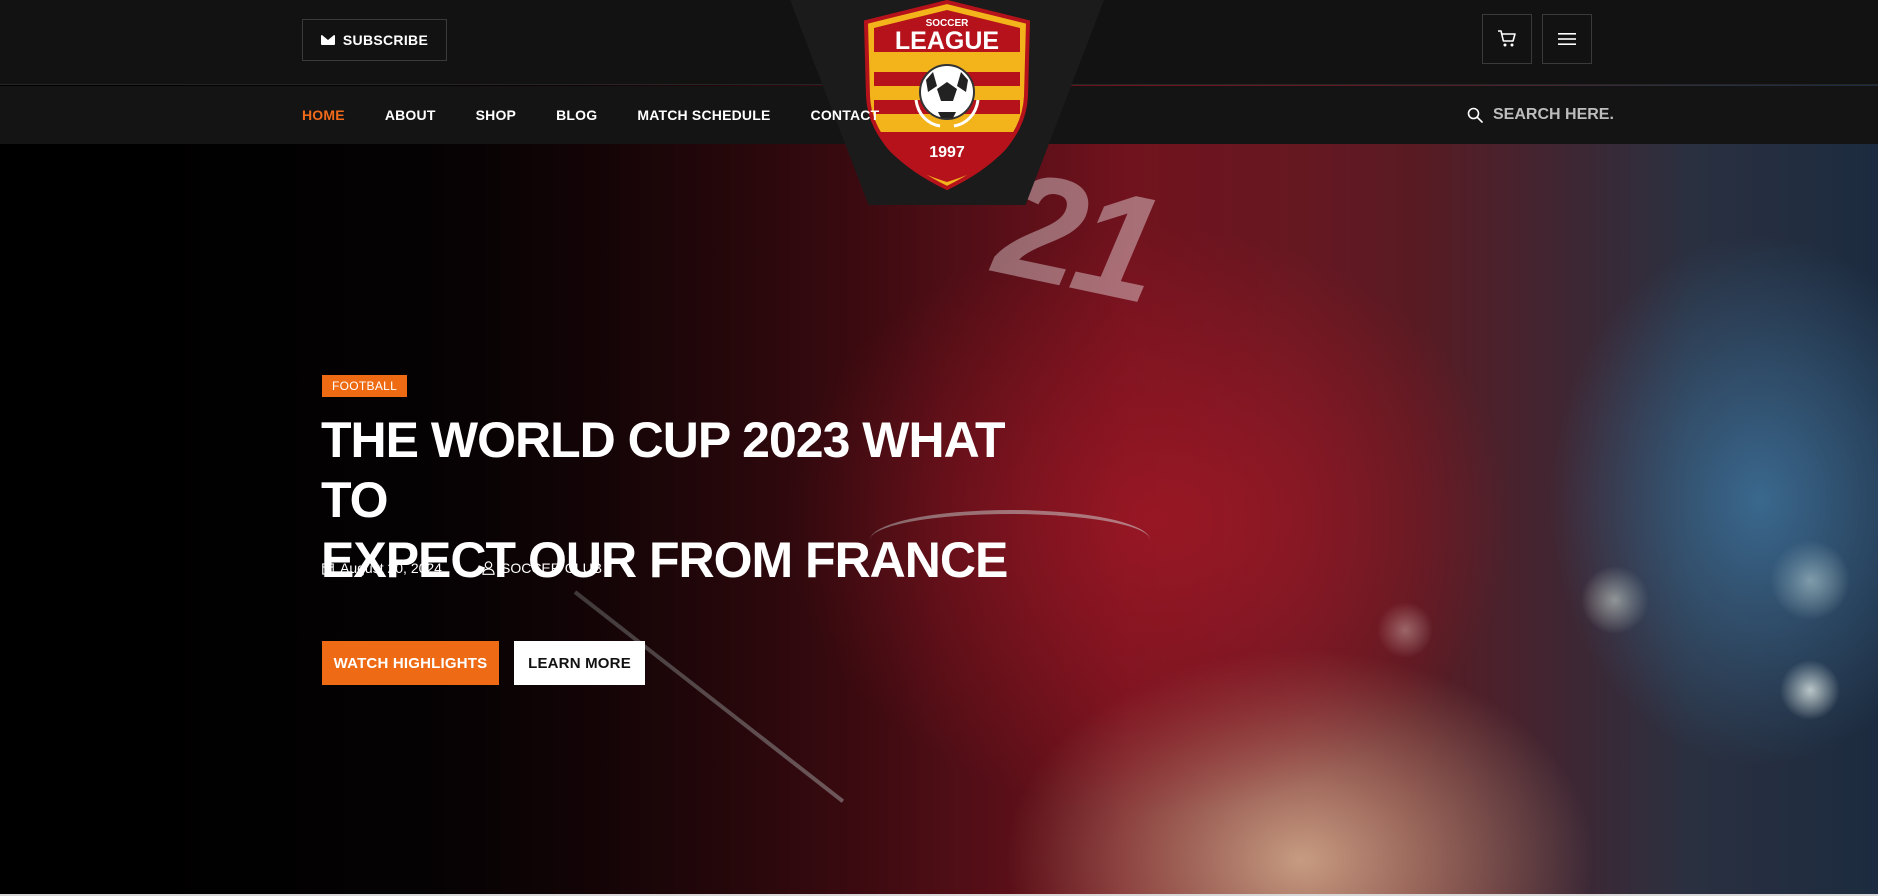  I want to click on envelope-icon, so click(327, 40).